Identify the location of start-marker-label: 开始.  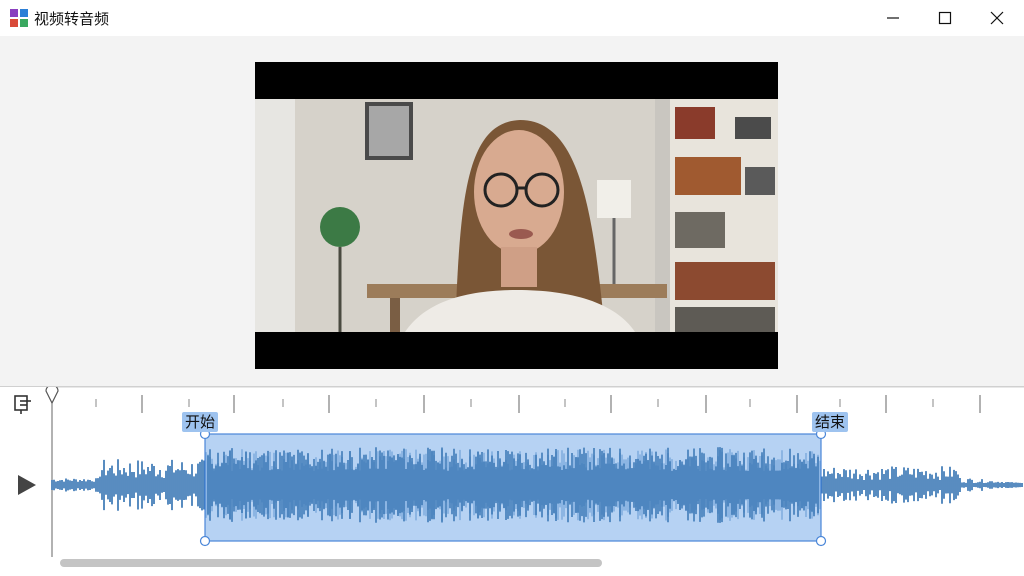
(200, 422).